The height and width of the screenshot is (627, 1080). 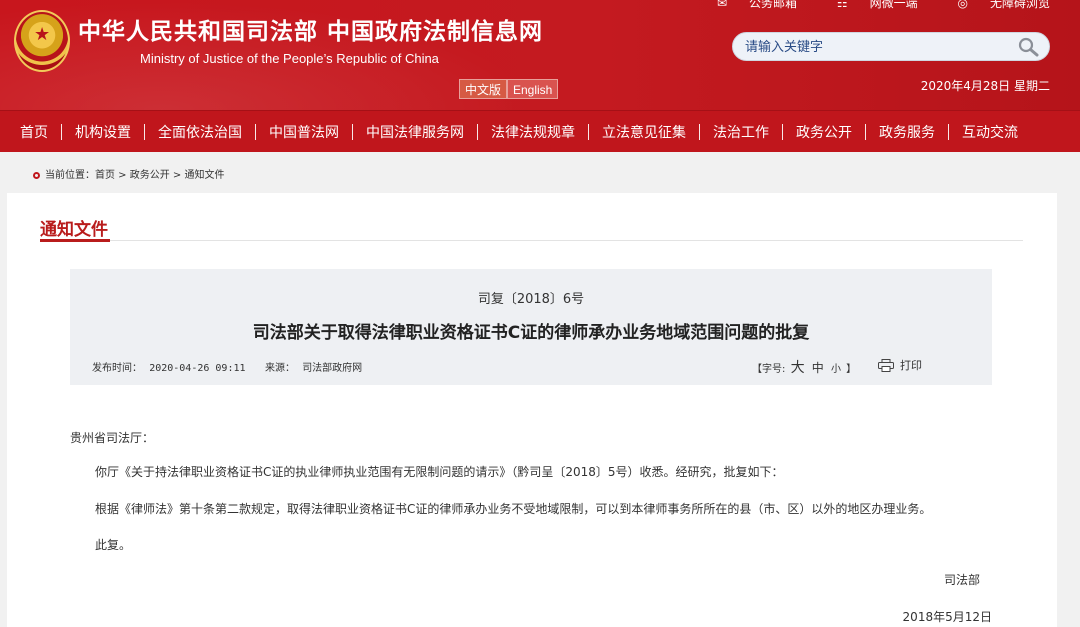 I want to click on nav-item: 立法意见征集, so click(x=630, y=132).